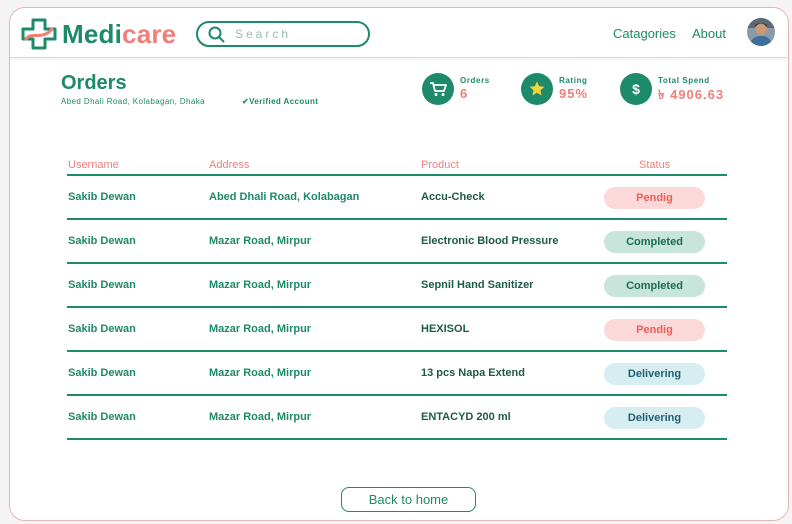 The height and width of the screenshot is (524, 792). Describe the element at coordinates (554, 89) in the screenshot. I see `stat-rating: Rating 95%` at that location.